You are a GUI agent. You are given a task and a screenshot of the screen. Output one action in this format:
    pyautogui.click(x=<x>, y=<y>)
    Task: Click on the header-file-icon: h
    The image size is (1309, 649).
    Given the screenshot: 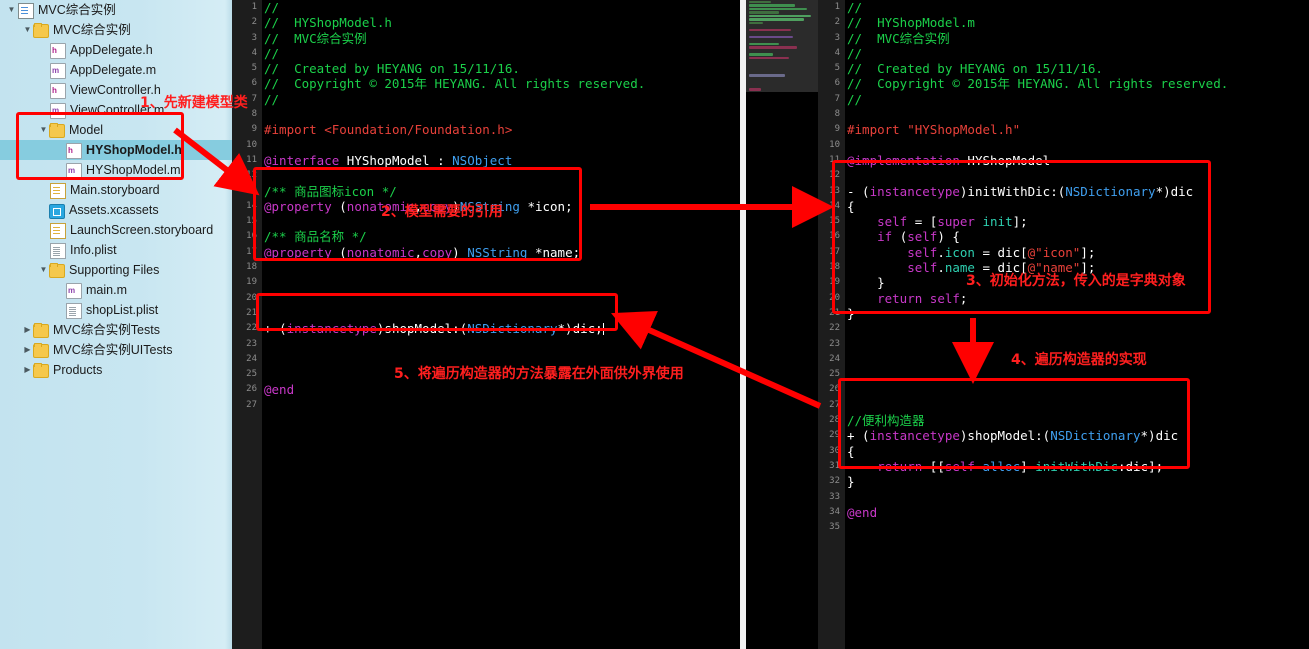 What is the action you would take?
    pyautogui.click(x=74, y=150)
    